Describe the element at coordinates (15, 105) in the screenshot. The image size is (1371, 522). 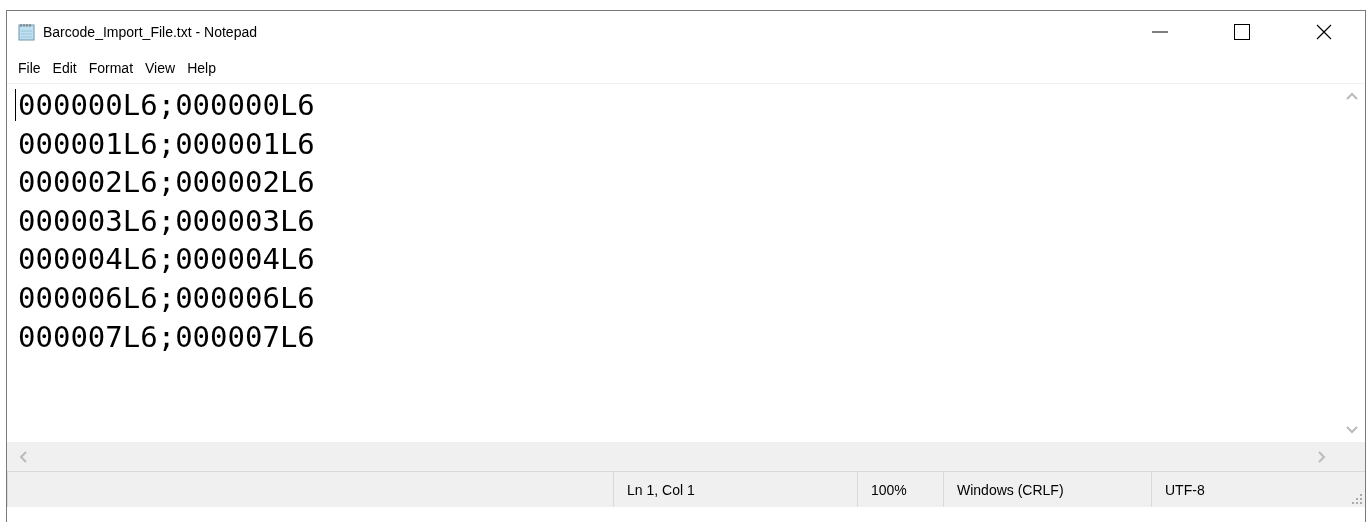
I see `text-caret` at that location.